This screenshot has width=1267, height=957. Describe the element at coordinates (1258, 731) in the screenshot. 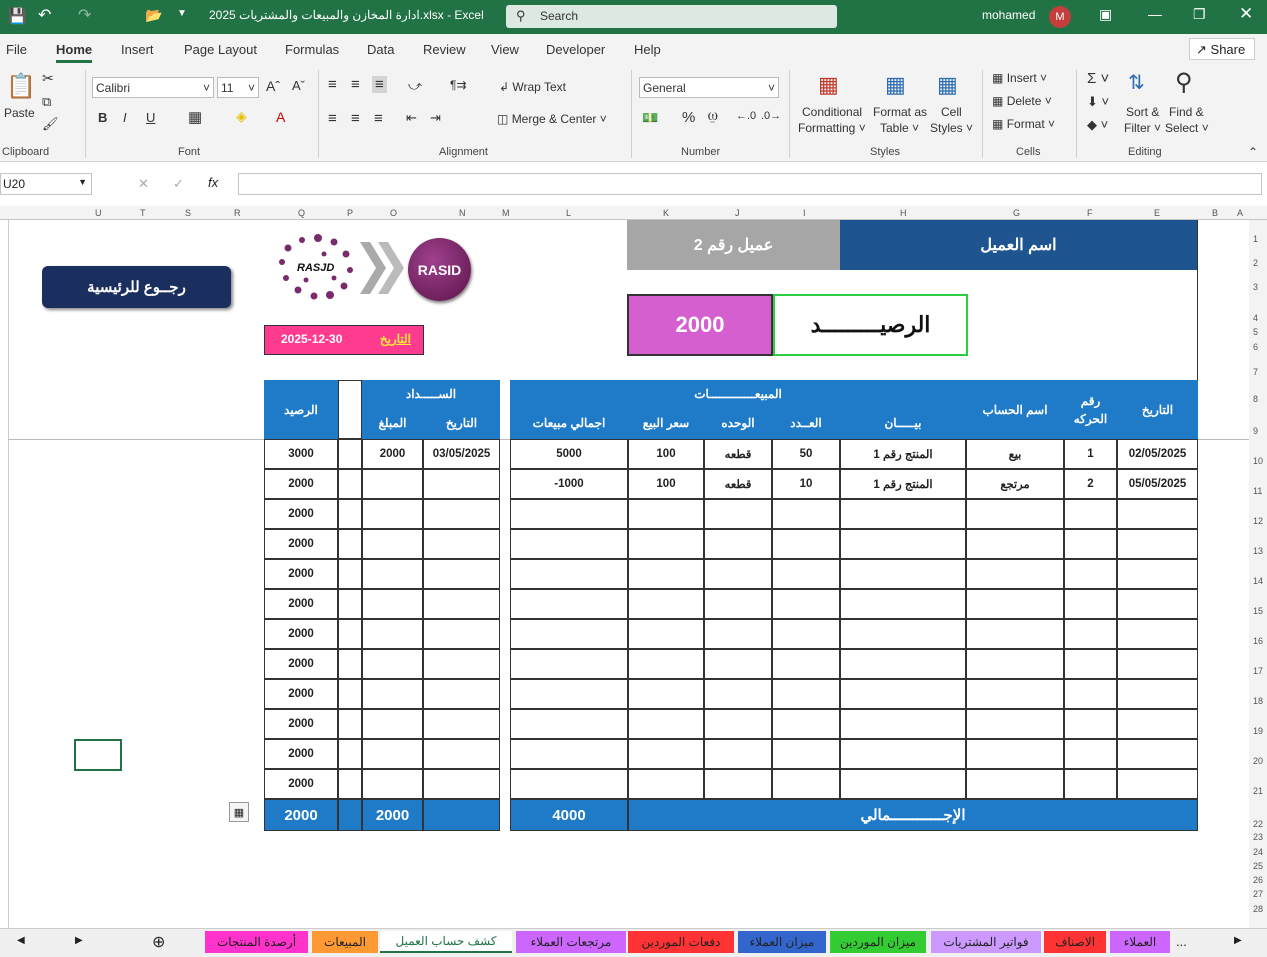

I see `row-header: 19` at that location.